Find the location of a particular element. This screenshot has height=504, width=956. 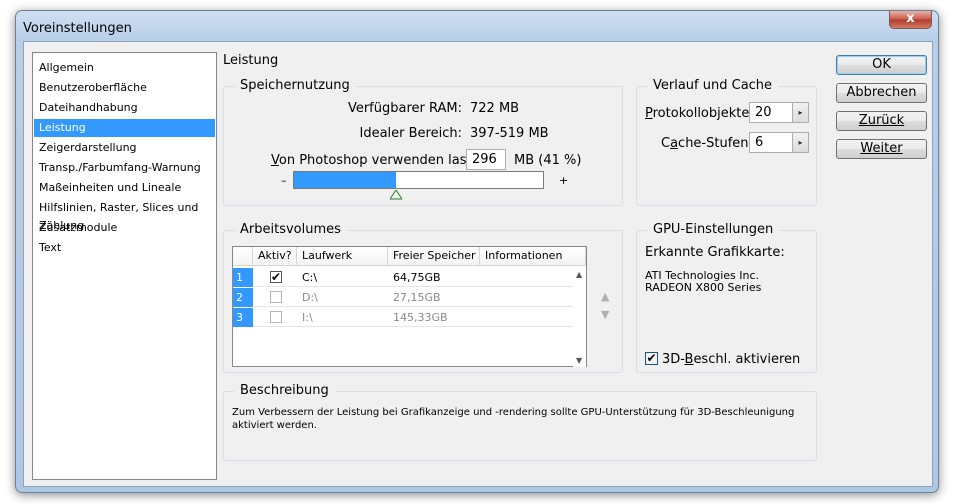

memory-slider is located at coordinates (418, 180).